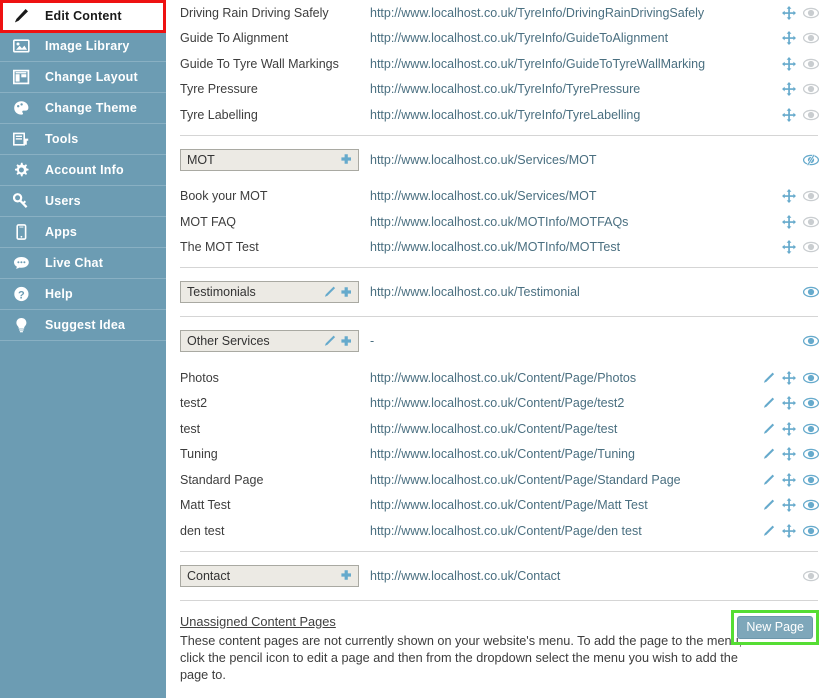 Image resolution: width=830 pixels, height=698 pixels. I want to click on sidebar-item-change-theme: Change Theme, so click(83, 108).